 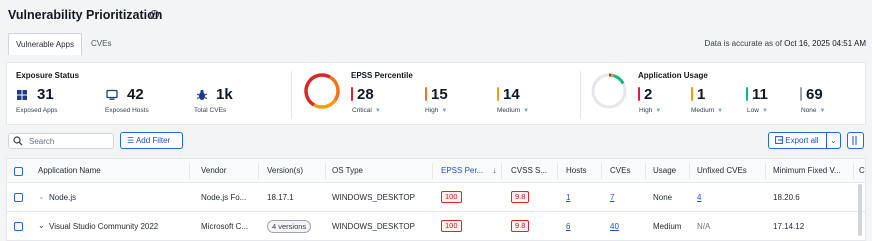 What do you see at coordinates (202, 94) in the screenshot?
I see `bug-icon` at bounding box center [202, 94].